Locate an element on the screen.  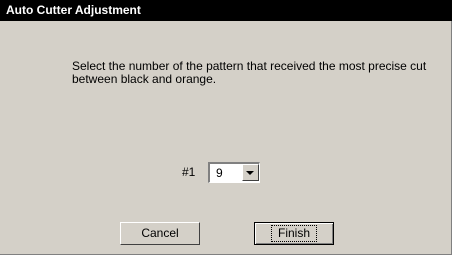
pattern-label: #1 is located at coordinates (189, 172).